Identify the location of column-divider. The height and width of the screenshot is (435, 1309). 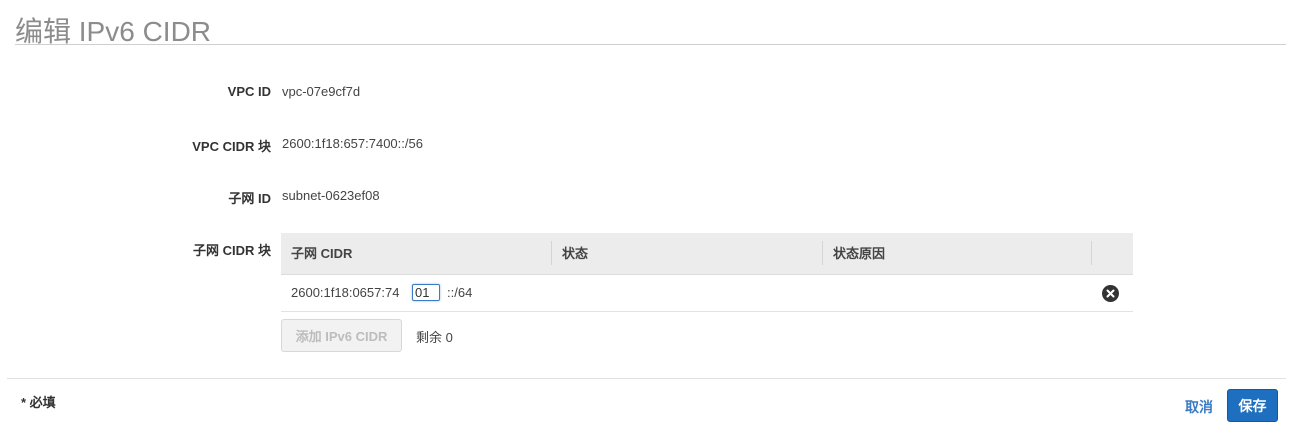
(1091, 253).